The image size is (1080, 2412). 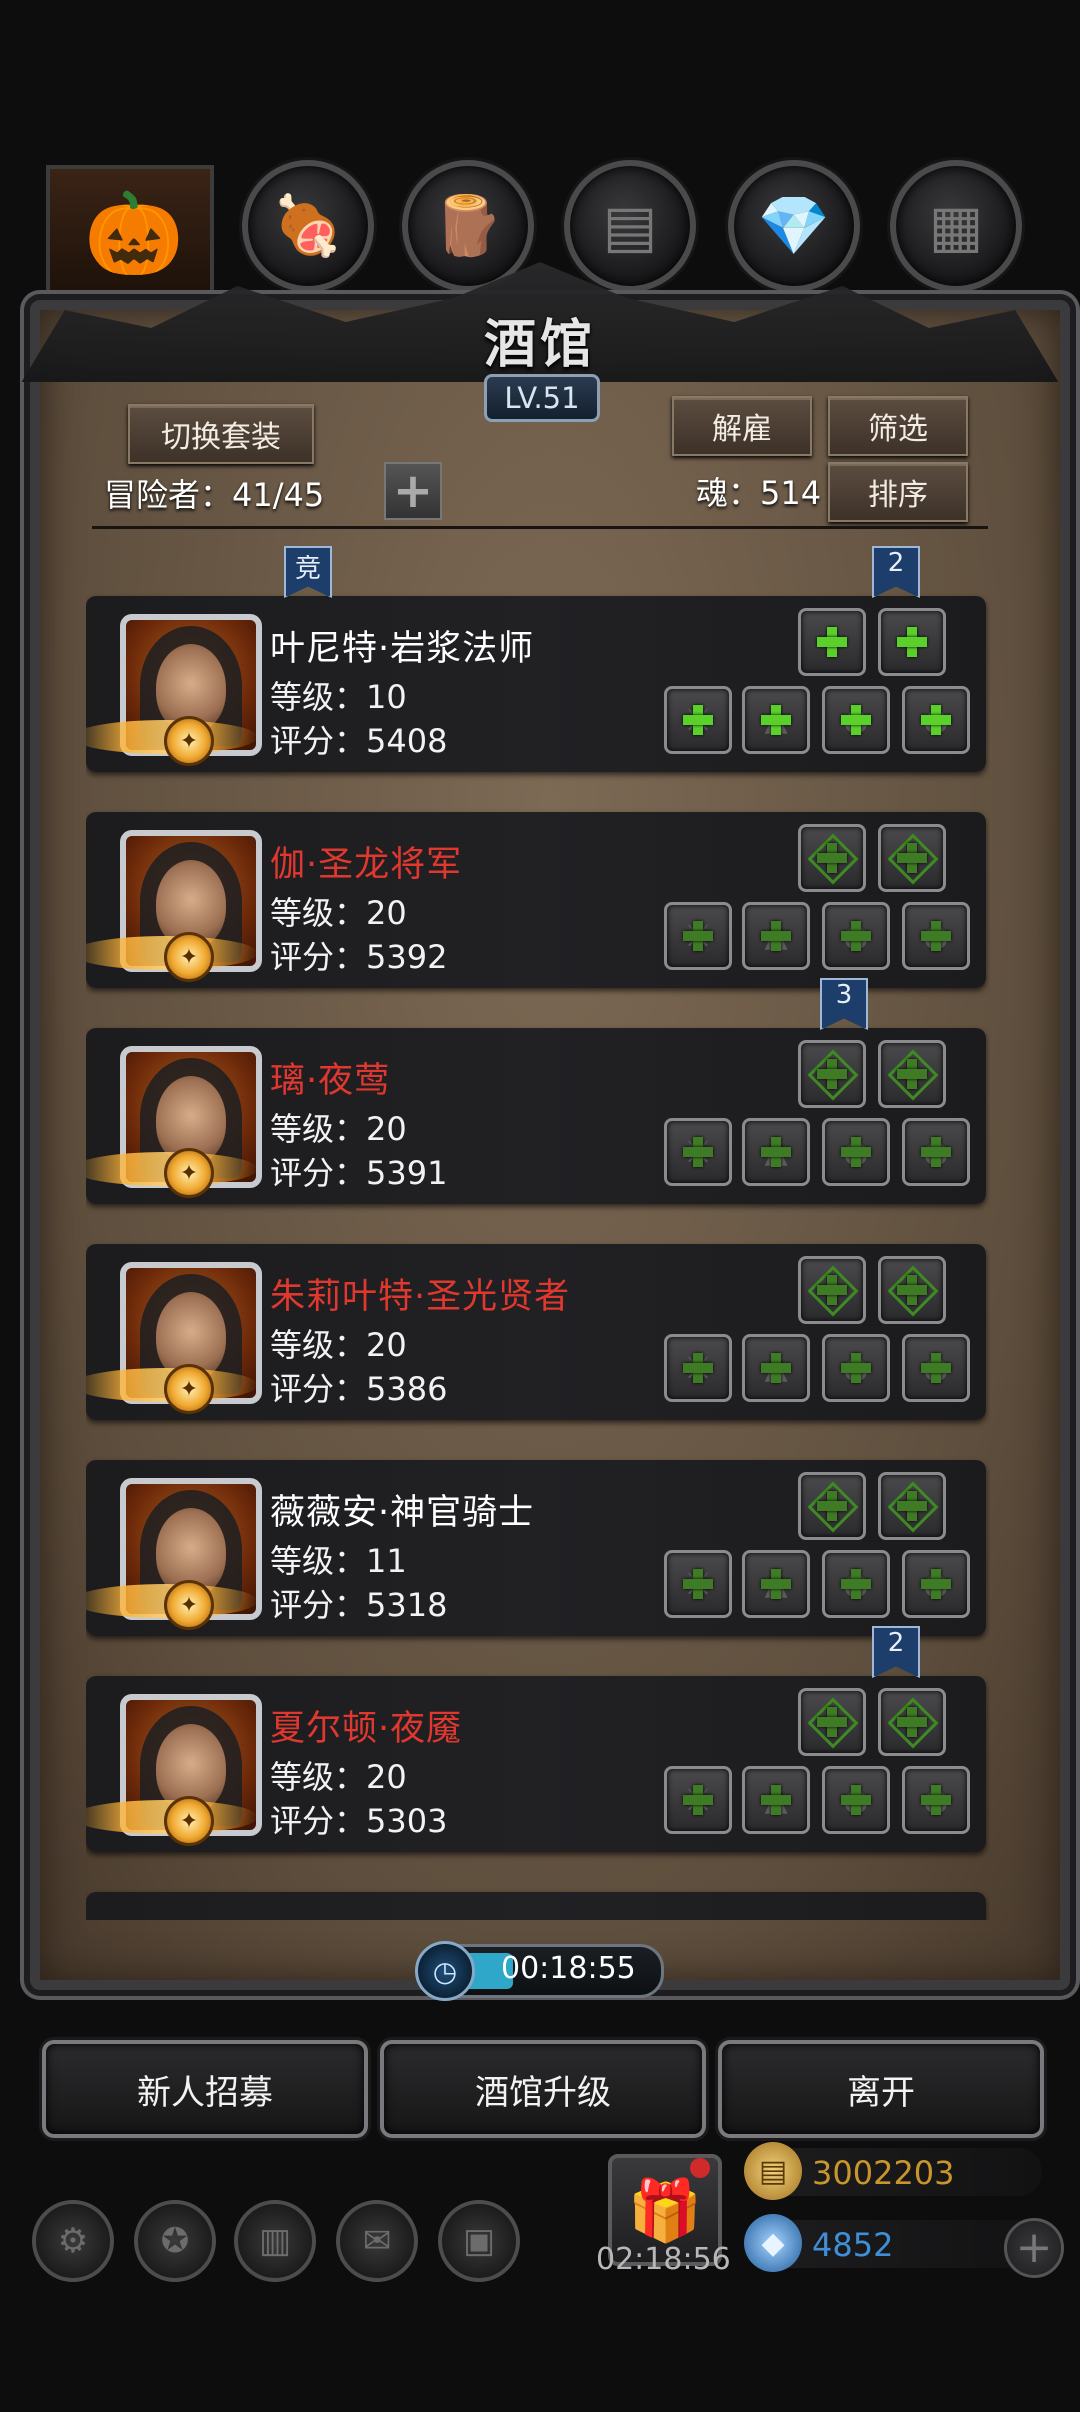 What do you see at coordinates (330, 1081) in the screenshot?
I see `hero-name: 璃·夜莺` at bounding box center [330, 1081].